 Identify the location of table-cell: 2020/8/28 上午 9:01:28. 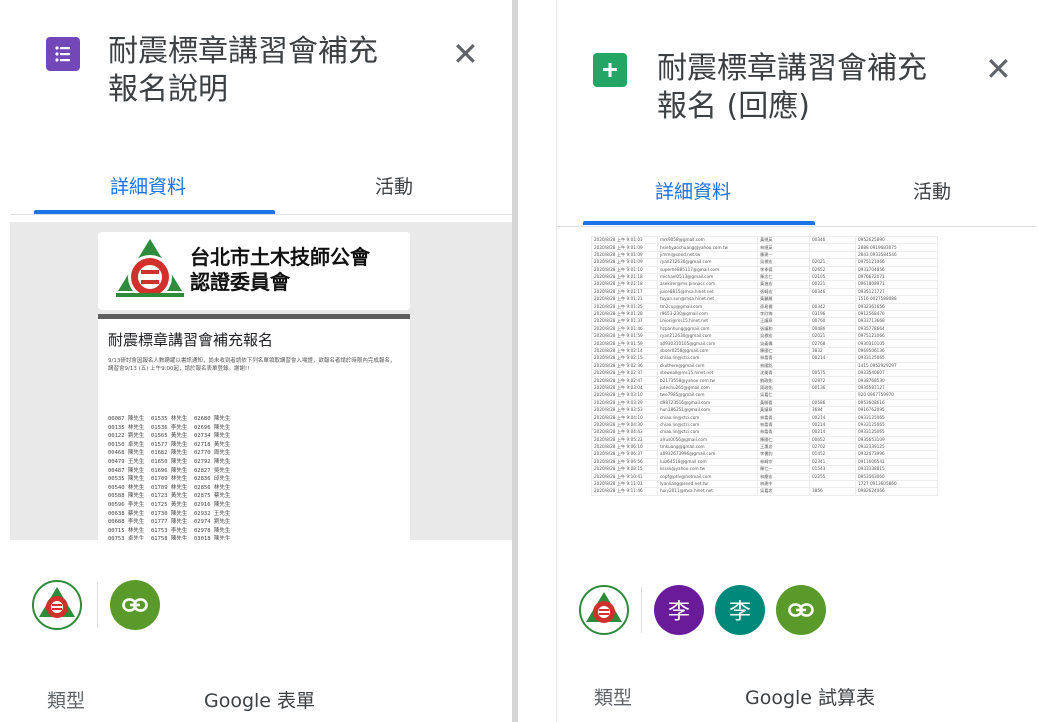
(624, 314).